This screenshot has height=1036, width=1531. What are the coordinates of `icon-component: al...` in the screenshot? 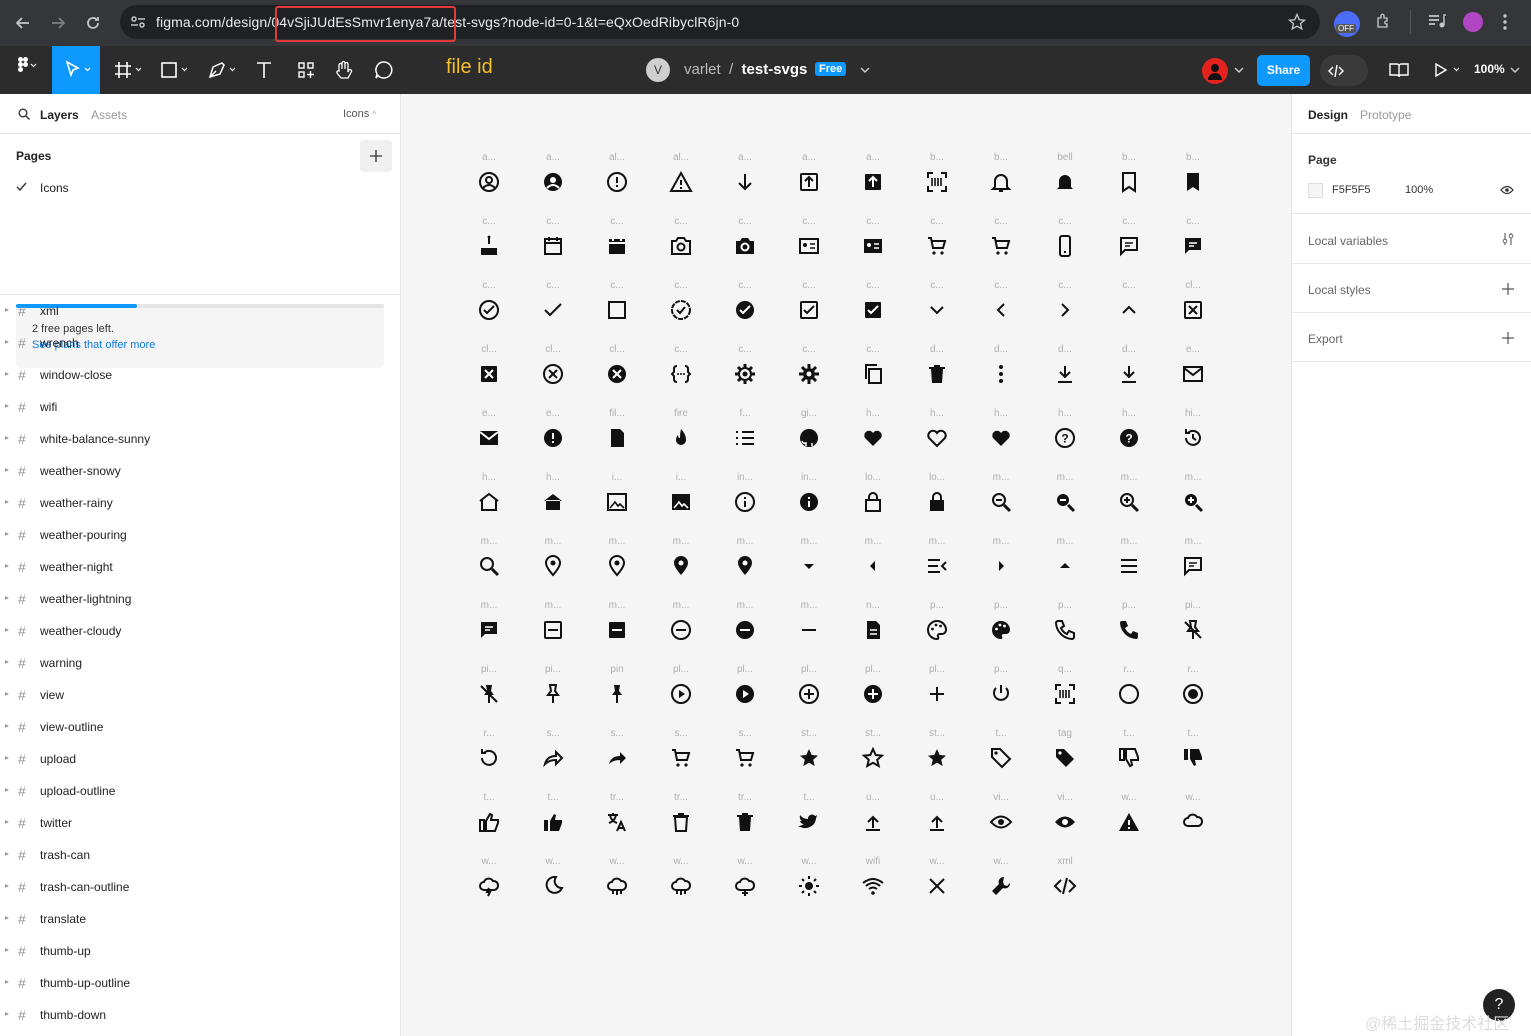 It's located at (681, 180).